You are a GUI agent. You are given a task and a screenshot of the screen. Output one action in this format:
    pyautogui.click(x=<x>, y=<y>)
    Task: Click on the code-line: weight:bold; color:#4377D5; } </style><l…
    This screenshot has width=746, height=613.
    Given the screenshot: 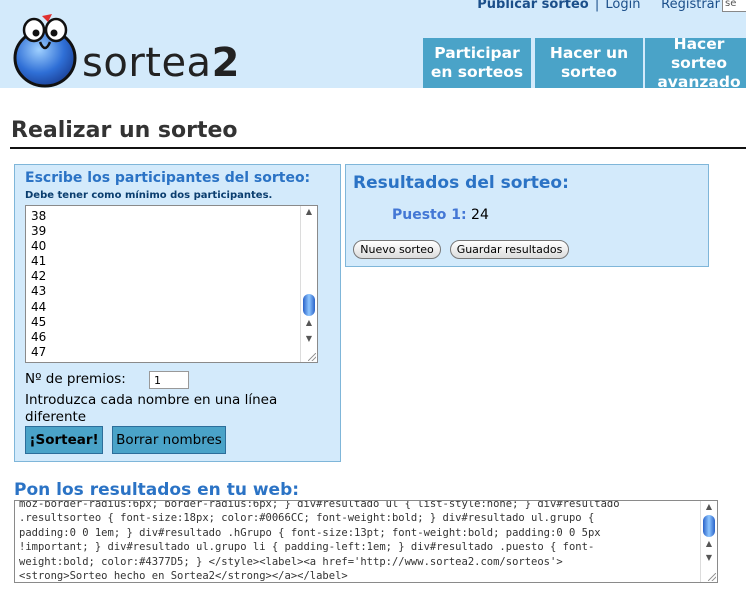 What is the action you would take?
    pyautogui.click(x=291, y=561)
    